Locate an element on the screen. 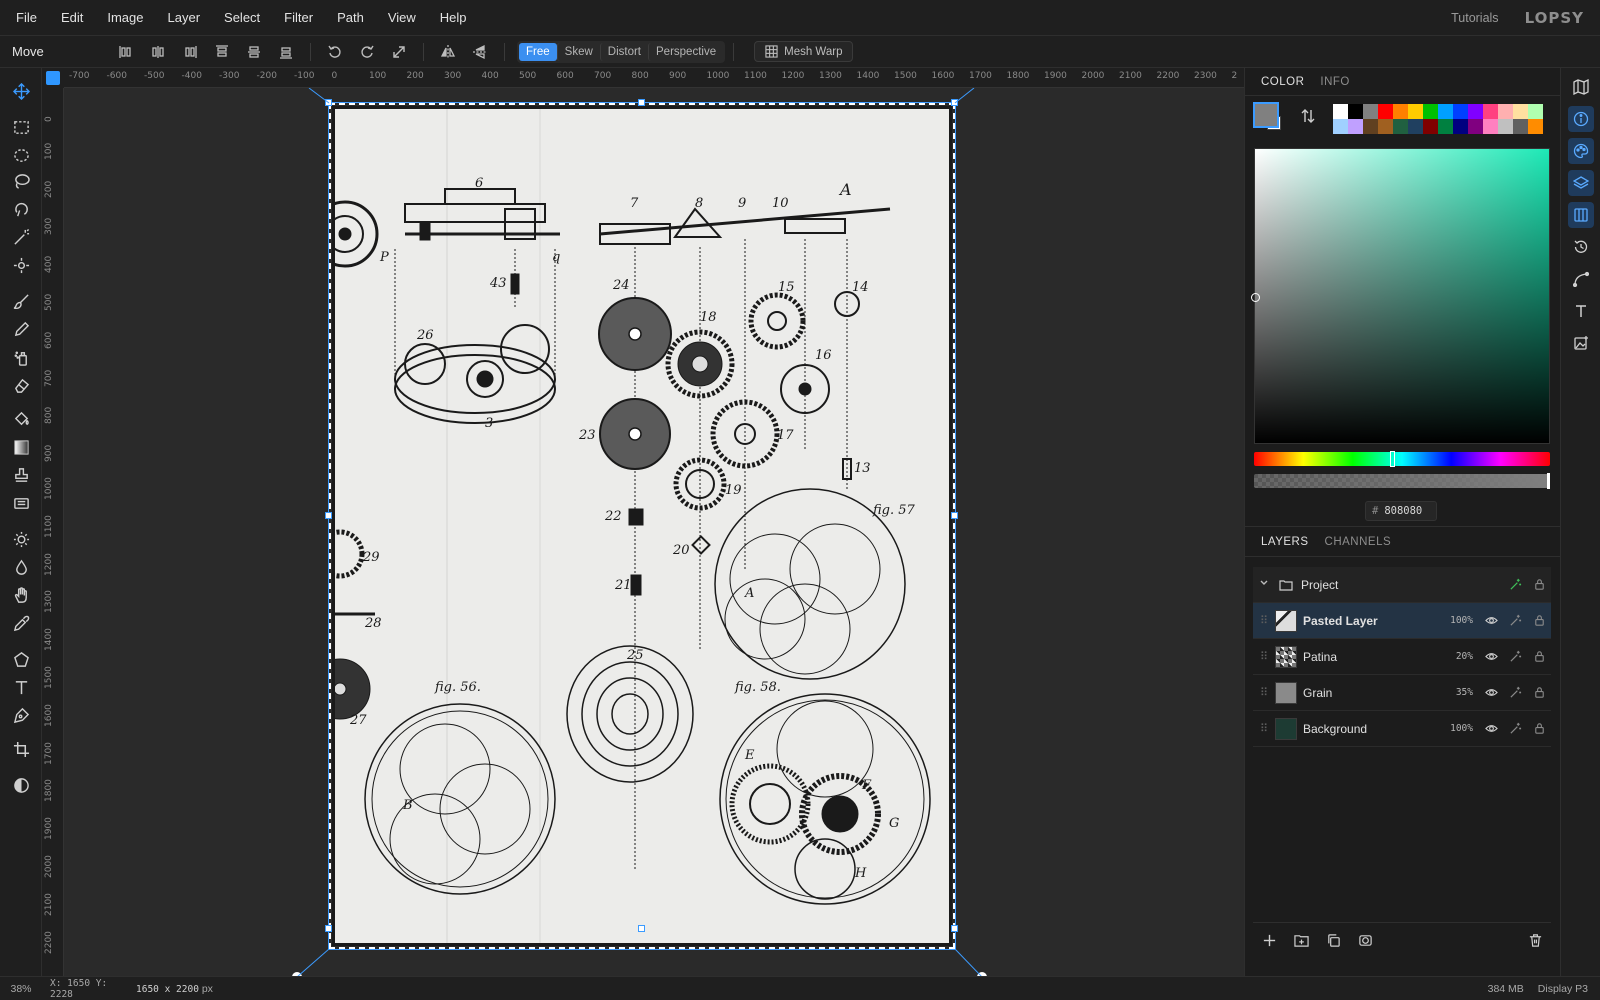  mode-free-button: Free is located at coordinates (538, 51).